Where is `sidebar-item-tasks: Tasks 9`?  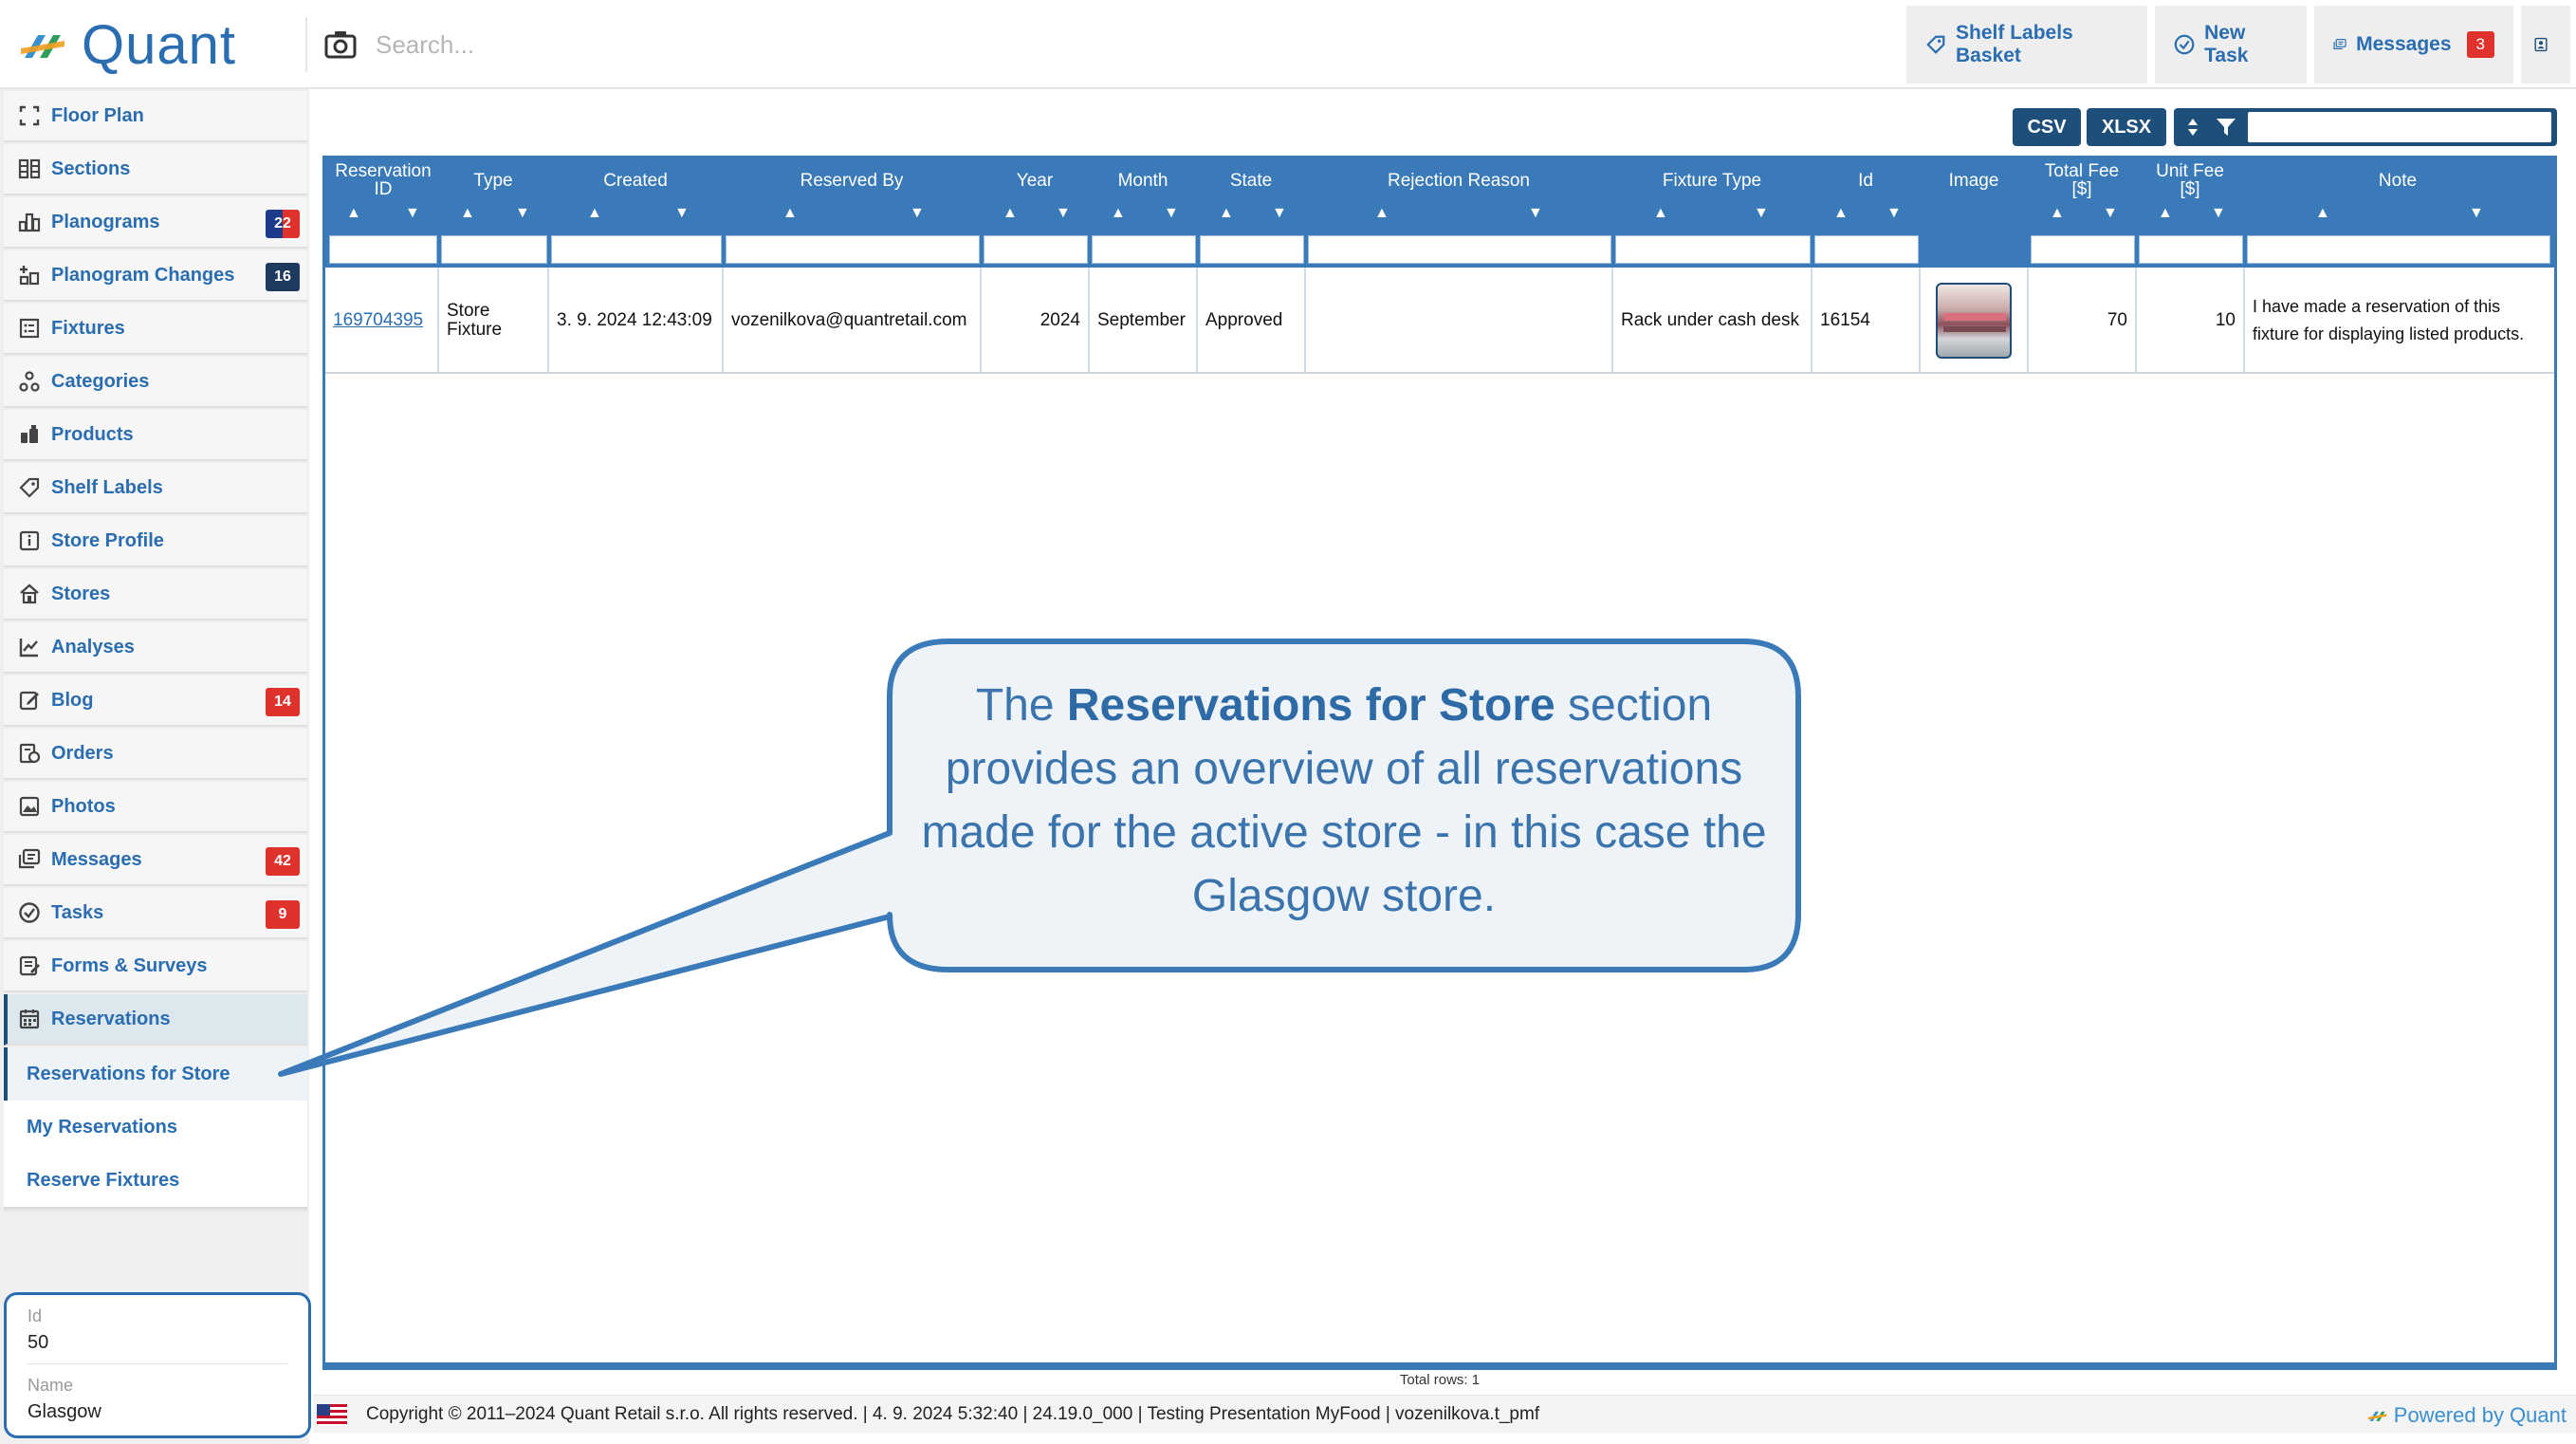
sidebar-item-tasks: Tasks 9 is located at coordinates (155, 913).